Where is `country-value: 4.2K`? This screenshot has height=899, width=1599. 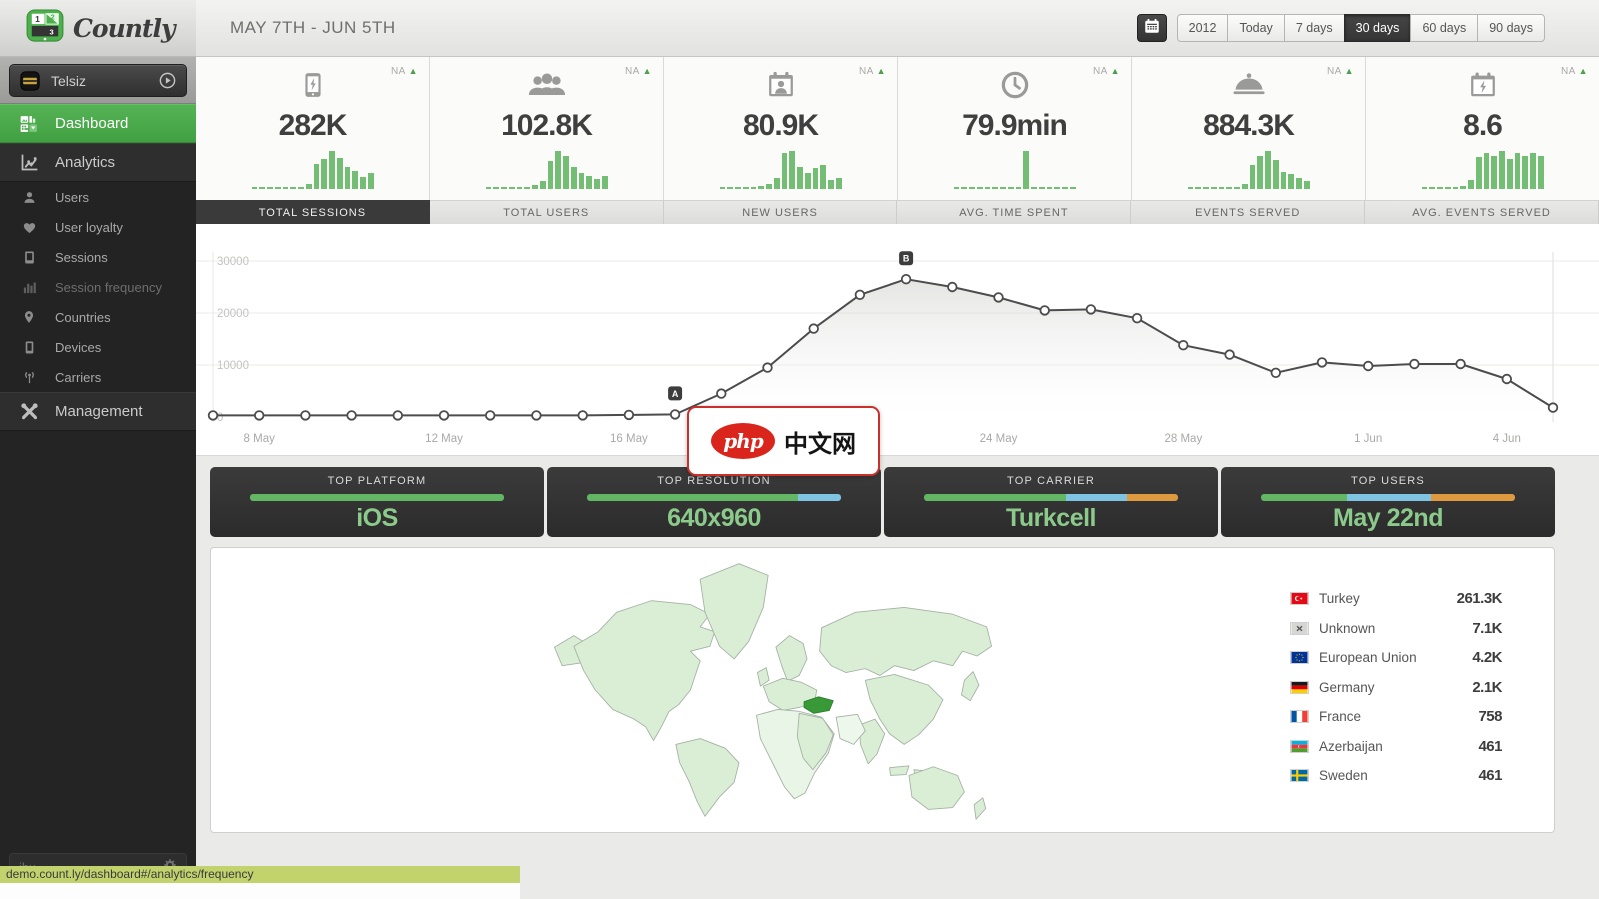 country-value: 4.2K is located at coordinates (1487, 658).